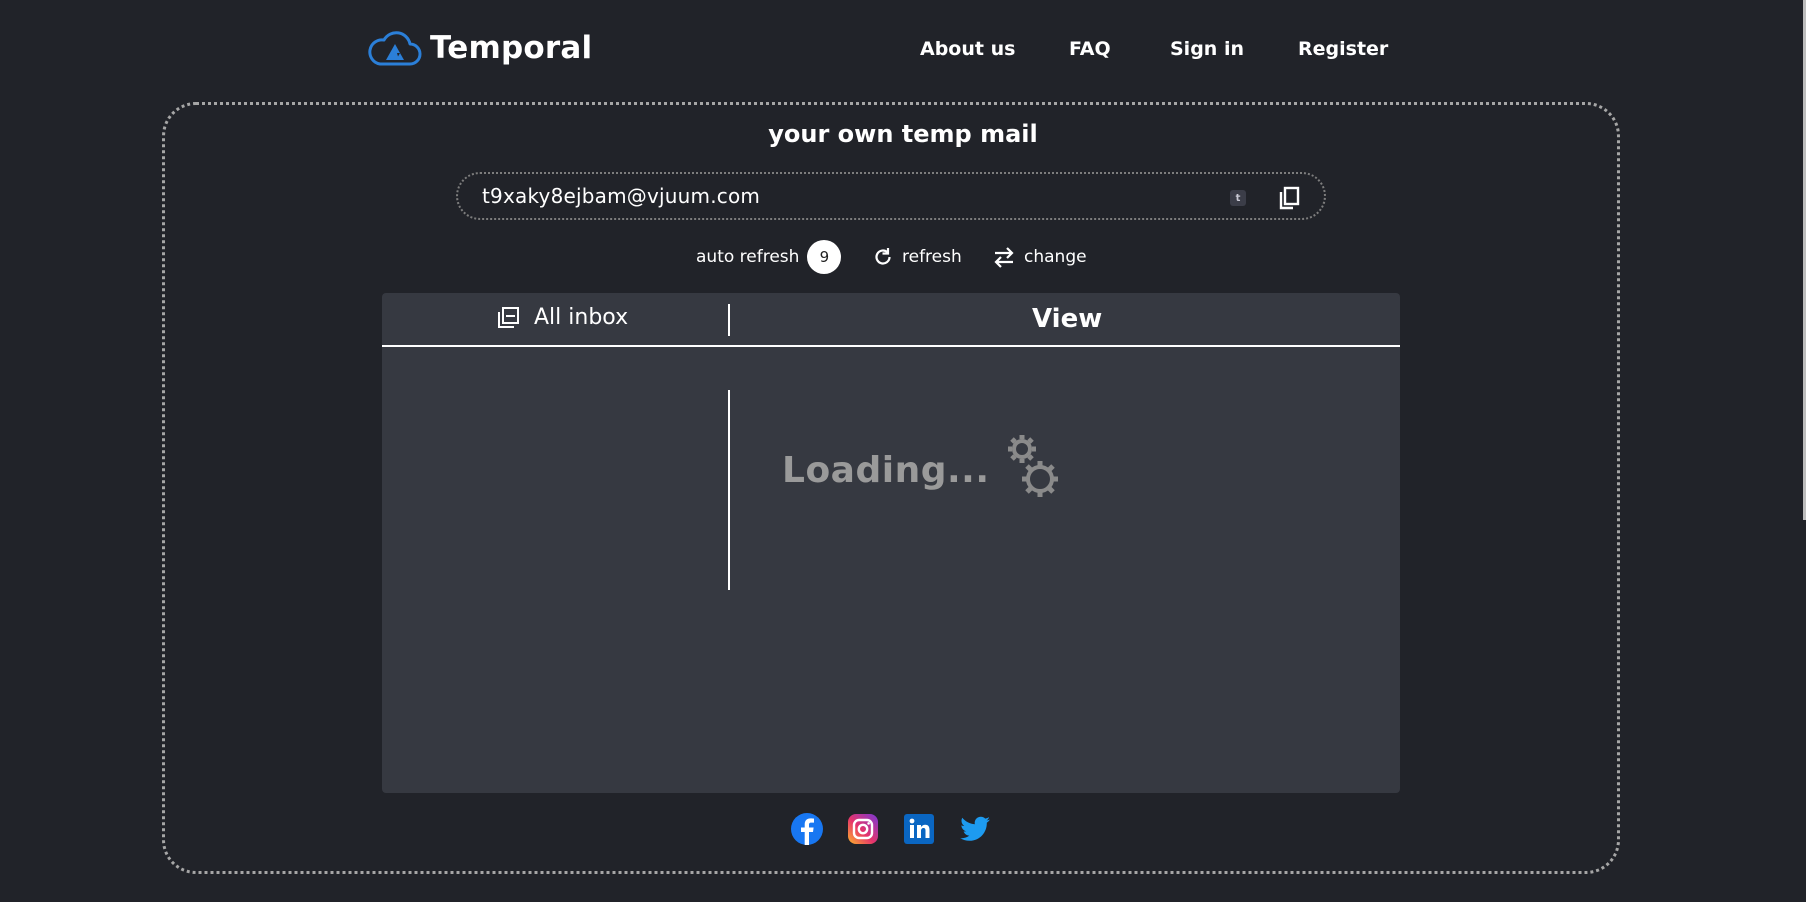 This screenshot has height=902, width=1806. Describe the element at coordinates (1343, 49) in the screenshot. I see `nav-register-link: Register` at that location.